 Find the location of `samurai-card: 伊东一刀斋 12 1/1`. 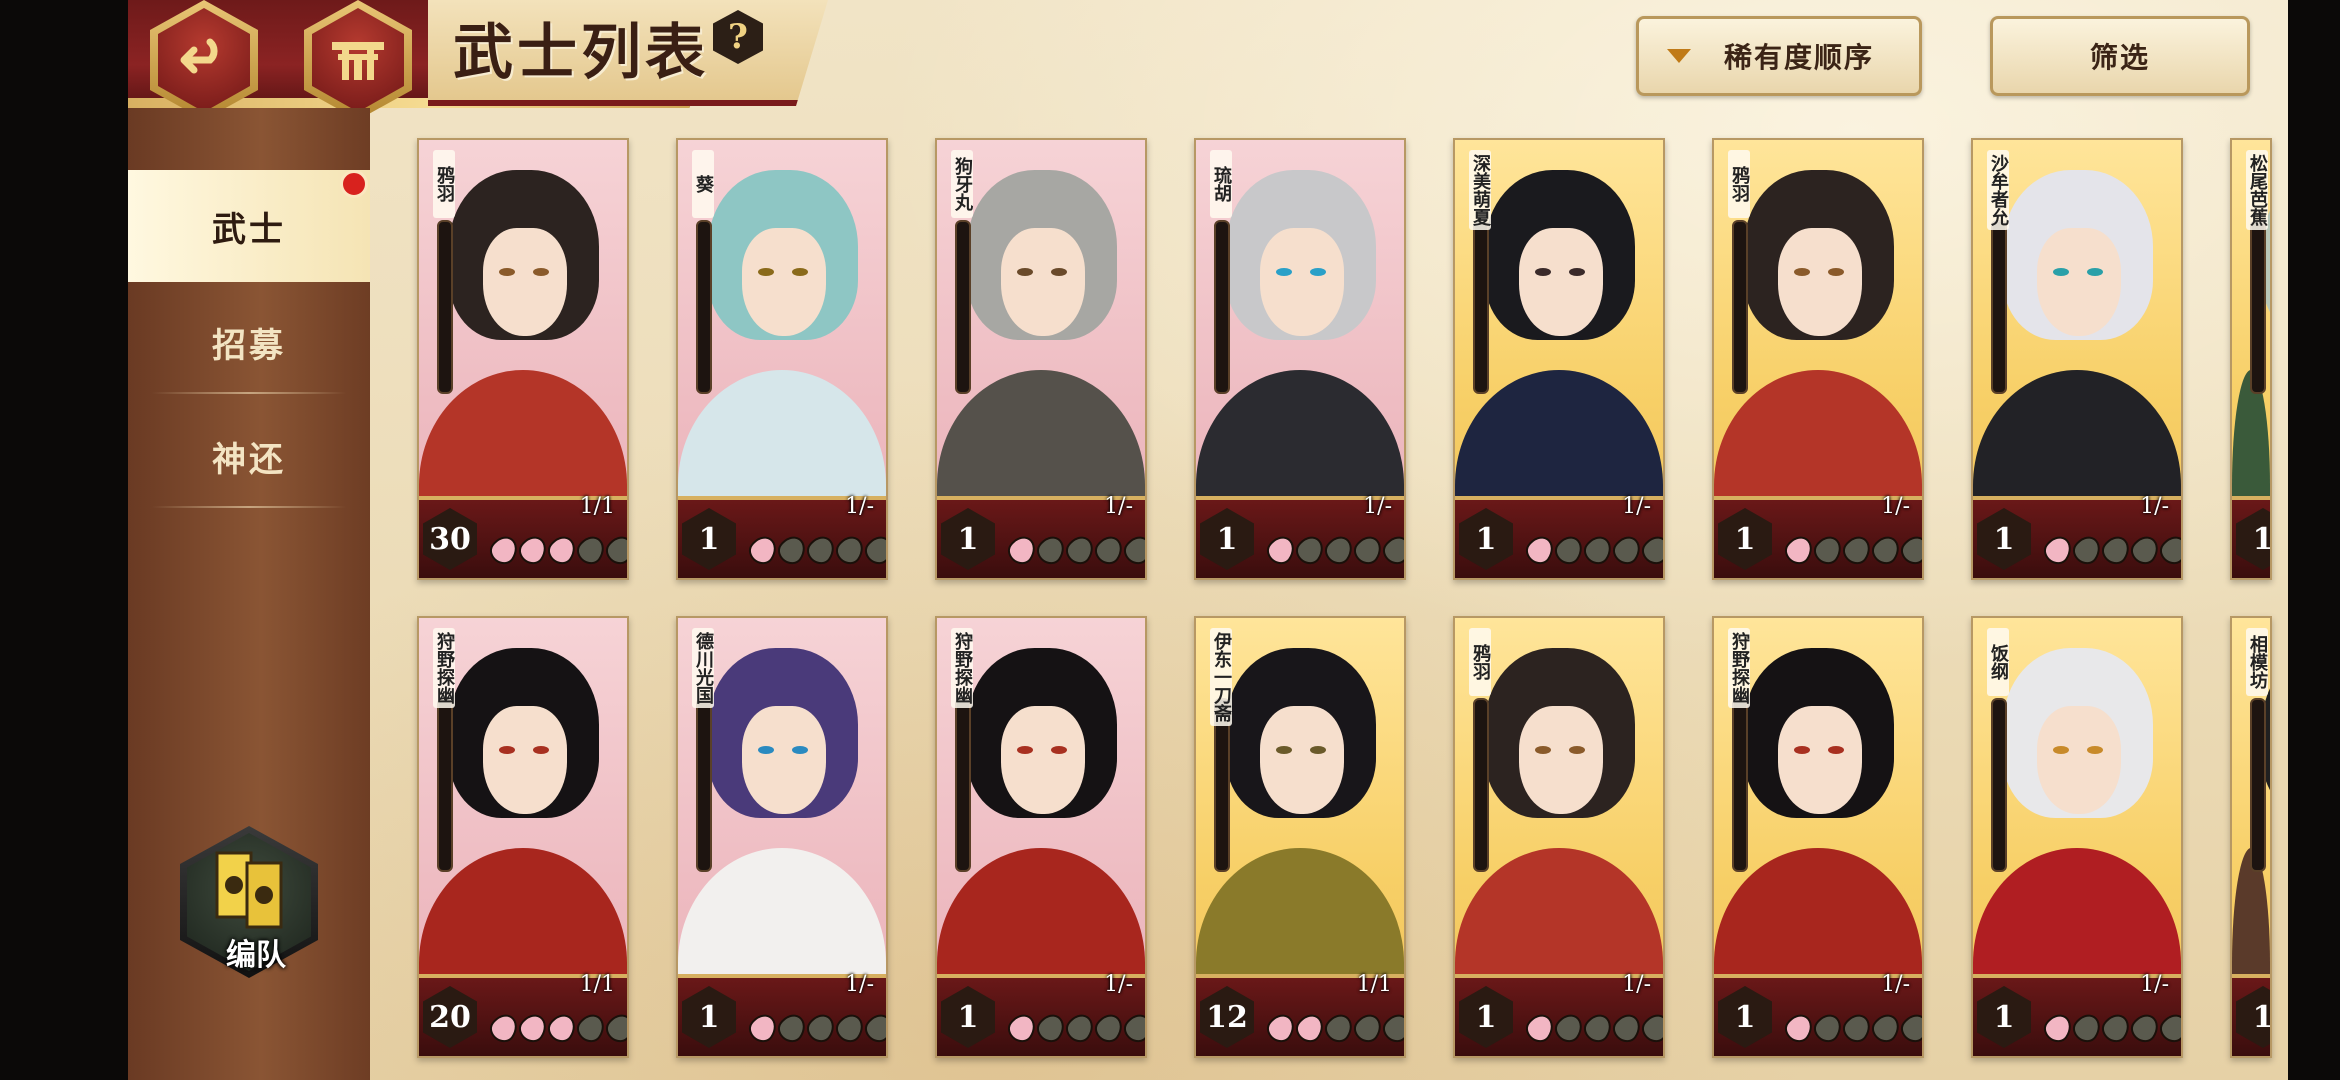

samurai-card: 伊东一刀斋 12 1/1 is located at coordinates (1300, 837).